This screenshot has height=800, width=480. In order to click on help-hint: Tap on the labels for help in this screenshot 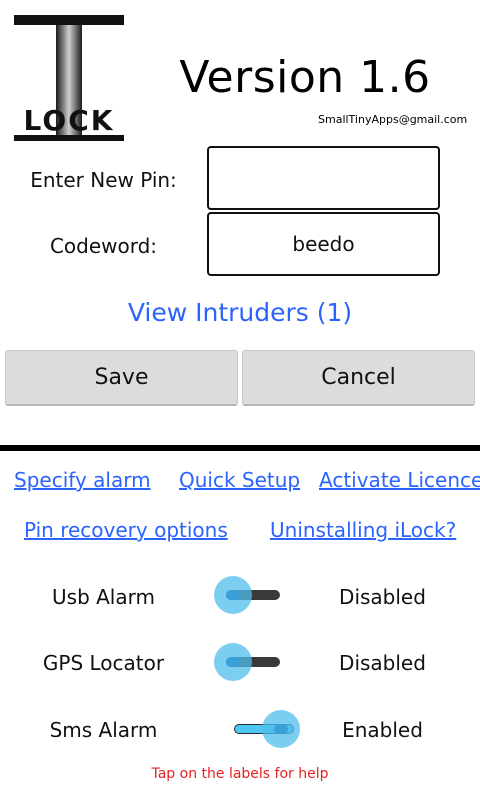, I will do `click(240, 774)`.